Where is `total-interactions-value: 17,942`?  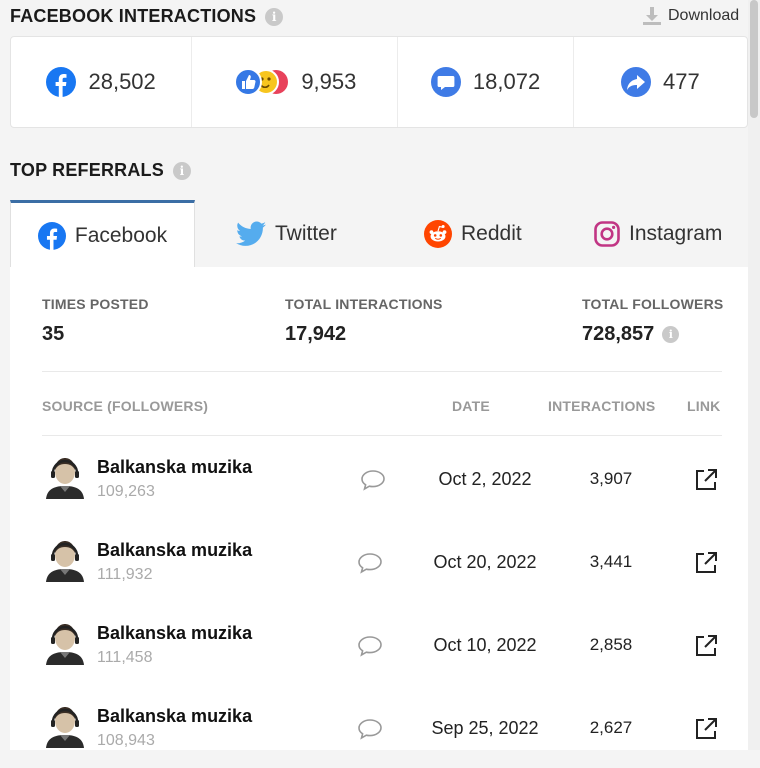
total-interactions-value: 17,942 is located at coordinates (316, 334).